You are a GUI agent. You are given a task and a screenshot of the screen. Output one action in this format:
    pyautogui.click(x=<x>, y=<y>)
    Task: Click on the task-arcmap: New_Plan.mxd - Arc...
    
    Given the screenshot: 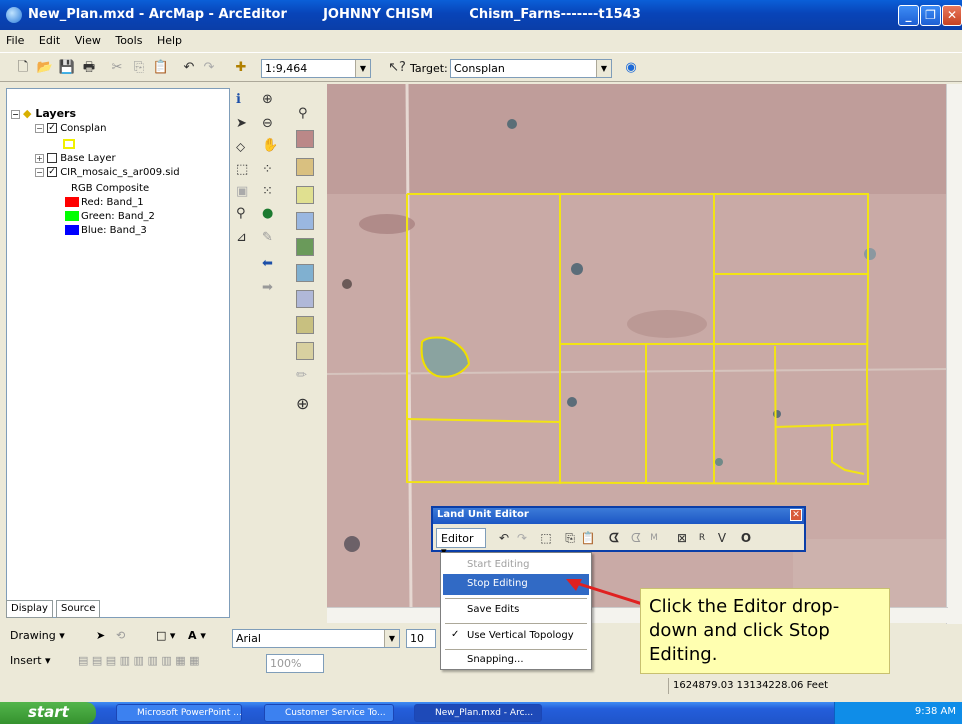 What is the action you would take?
    pyautogui.click(x=478, y=713)
    